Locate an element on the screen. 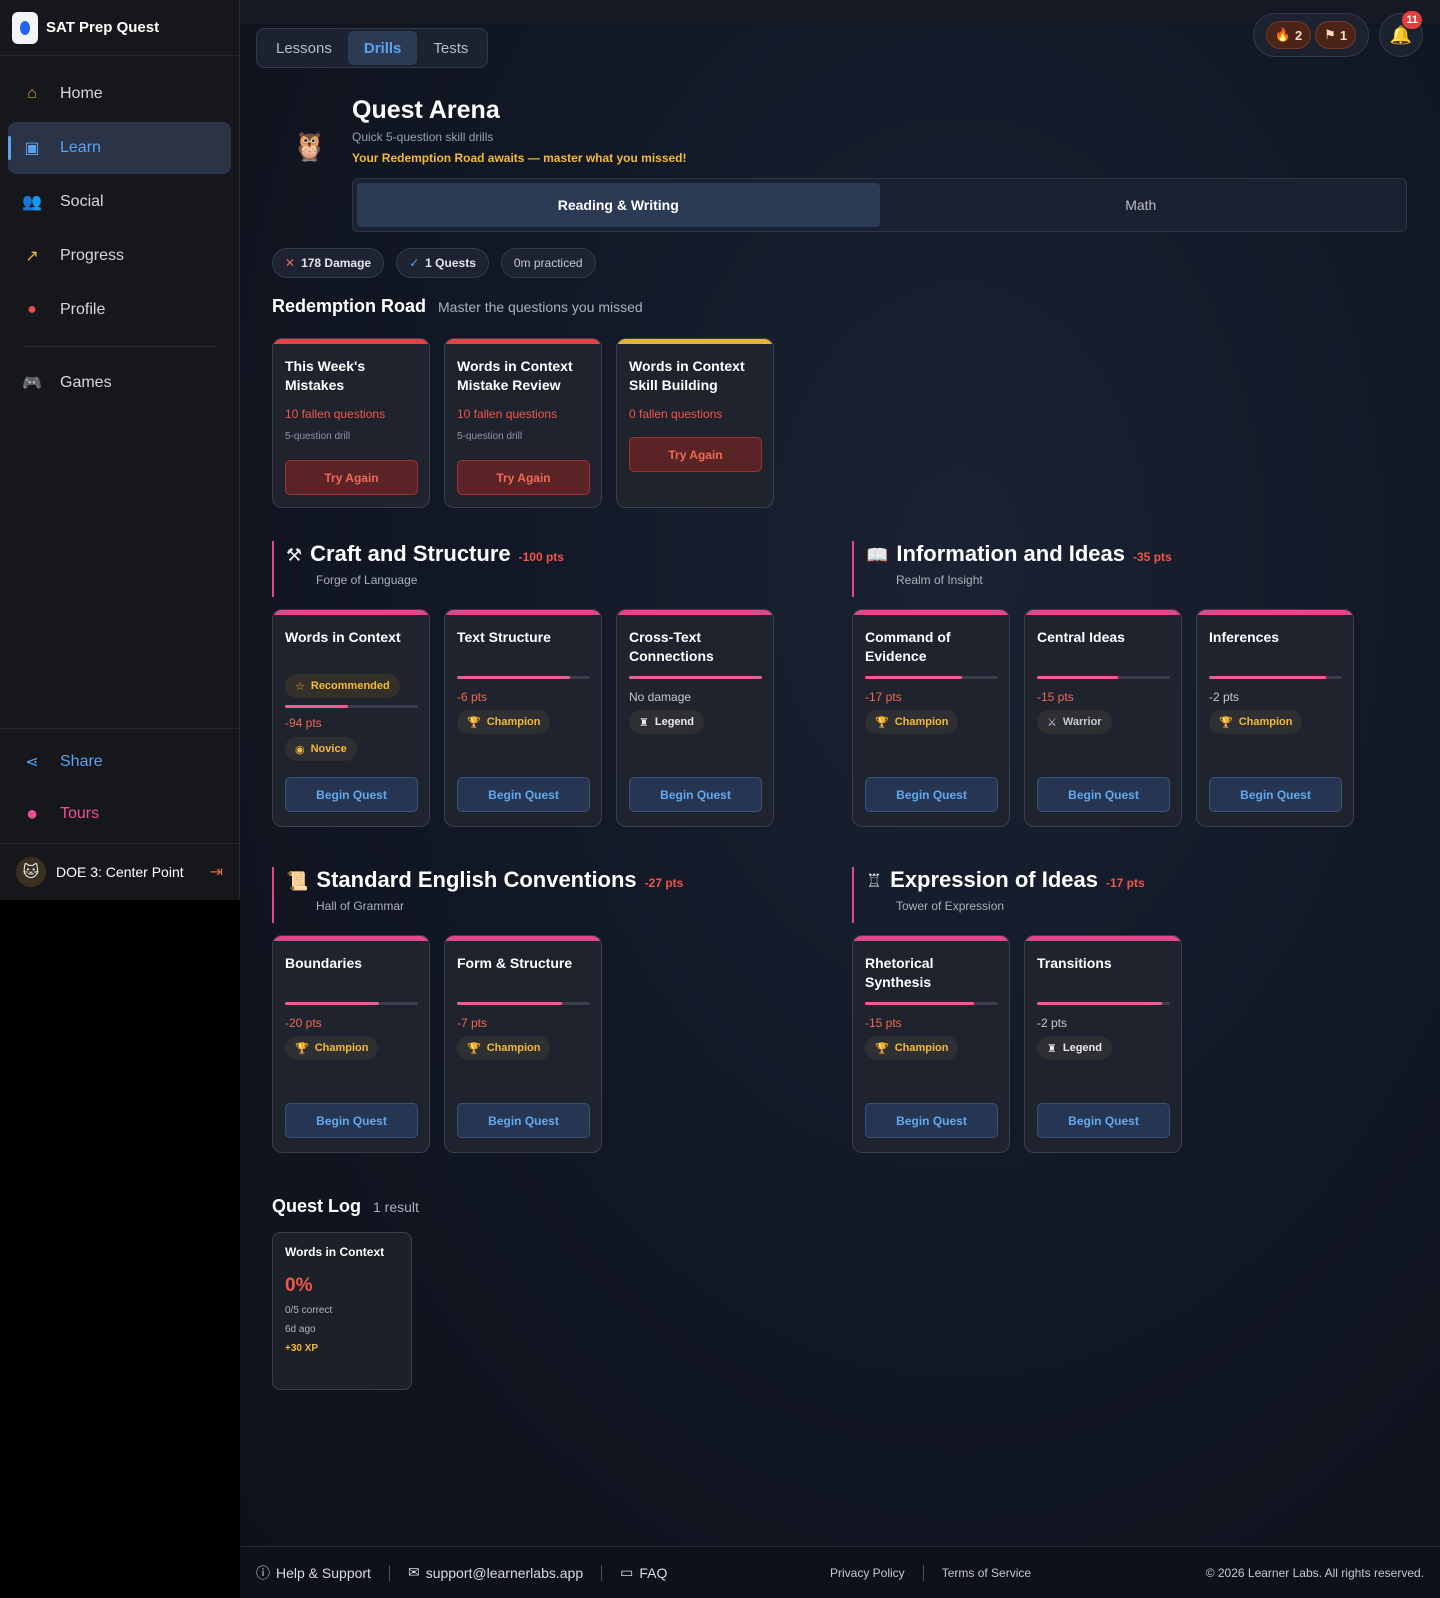  nav-item-social: 👥 Social is located at coordinates (119, 202).